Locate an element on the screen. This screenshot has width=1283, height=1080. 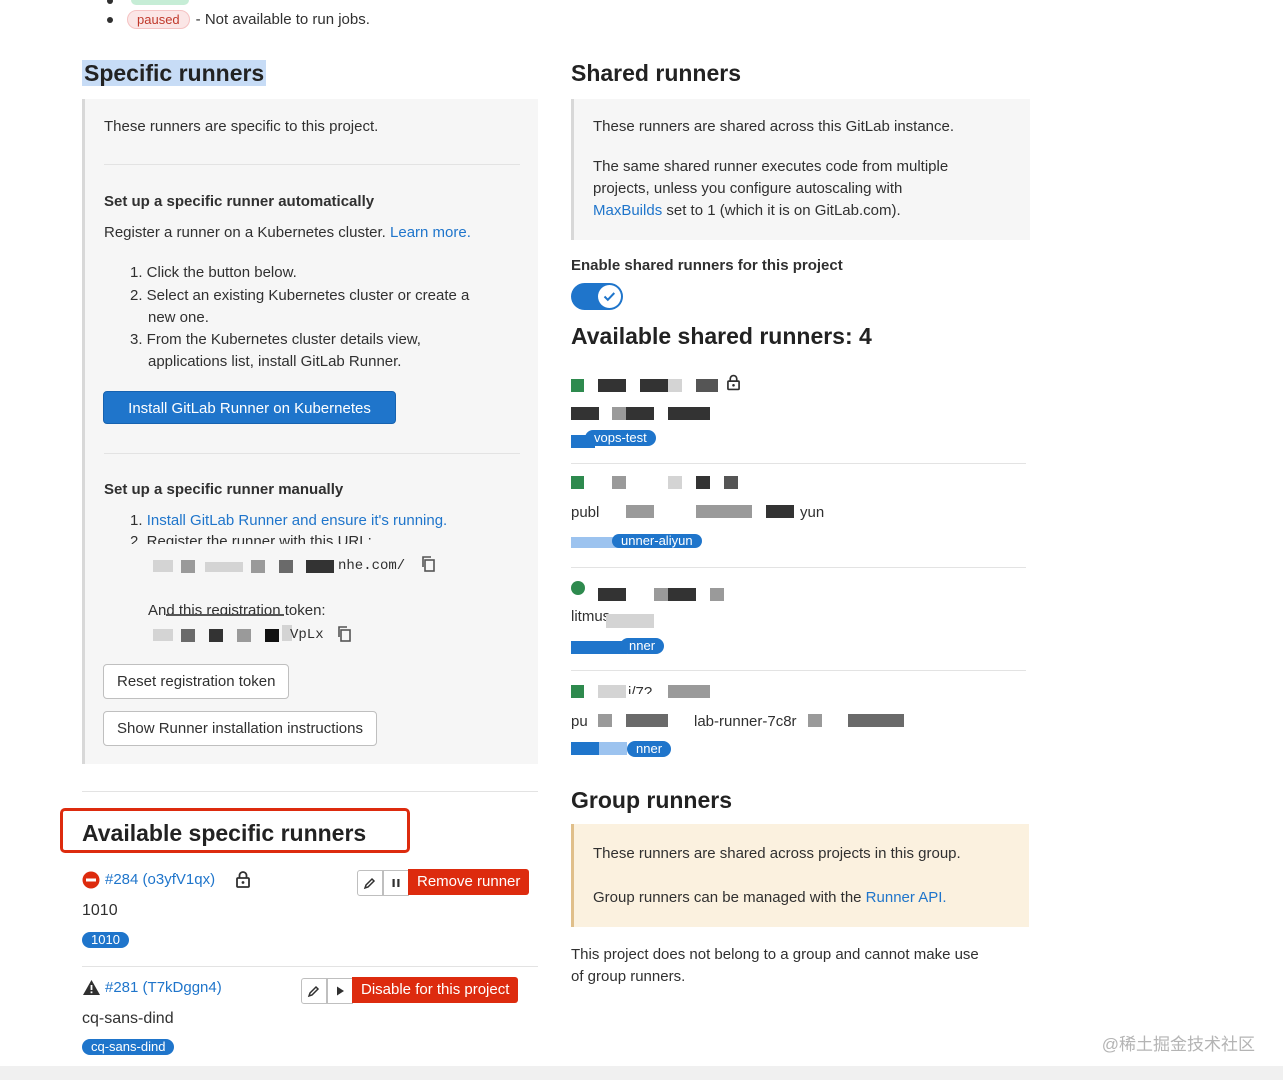
runner-tag: 1010 is located at coordinates (105, 940).